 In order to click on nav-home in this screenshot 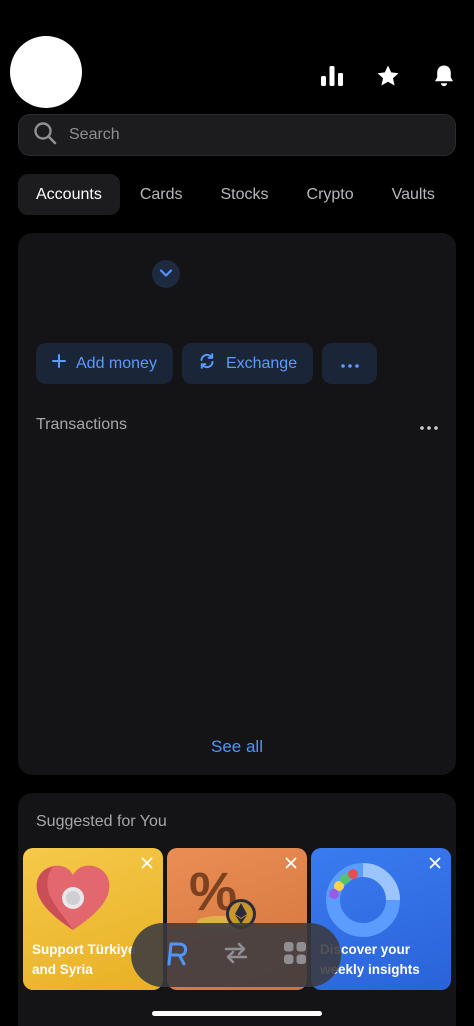, I will do `click(177, 955)`.